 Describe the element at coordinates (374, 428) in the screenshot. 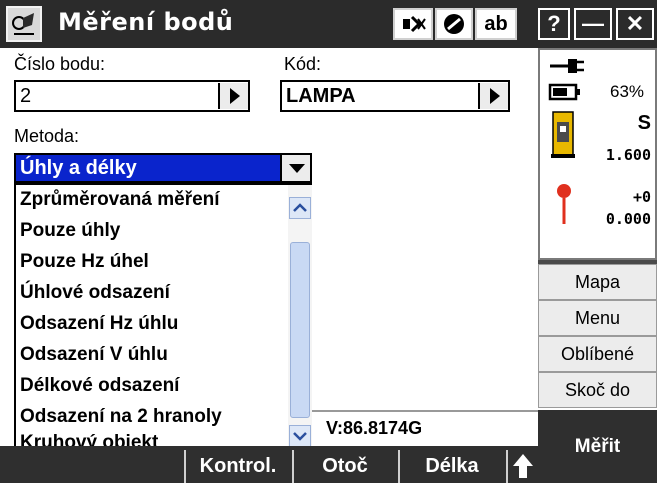

I see `vertical-angle-value: V:86.8174G` at that location.